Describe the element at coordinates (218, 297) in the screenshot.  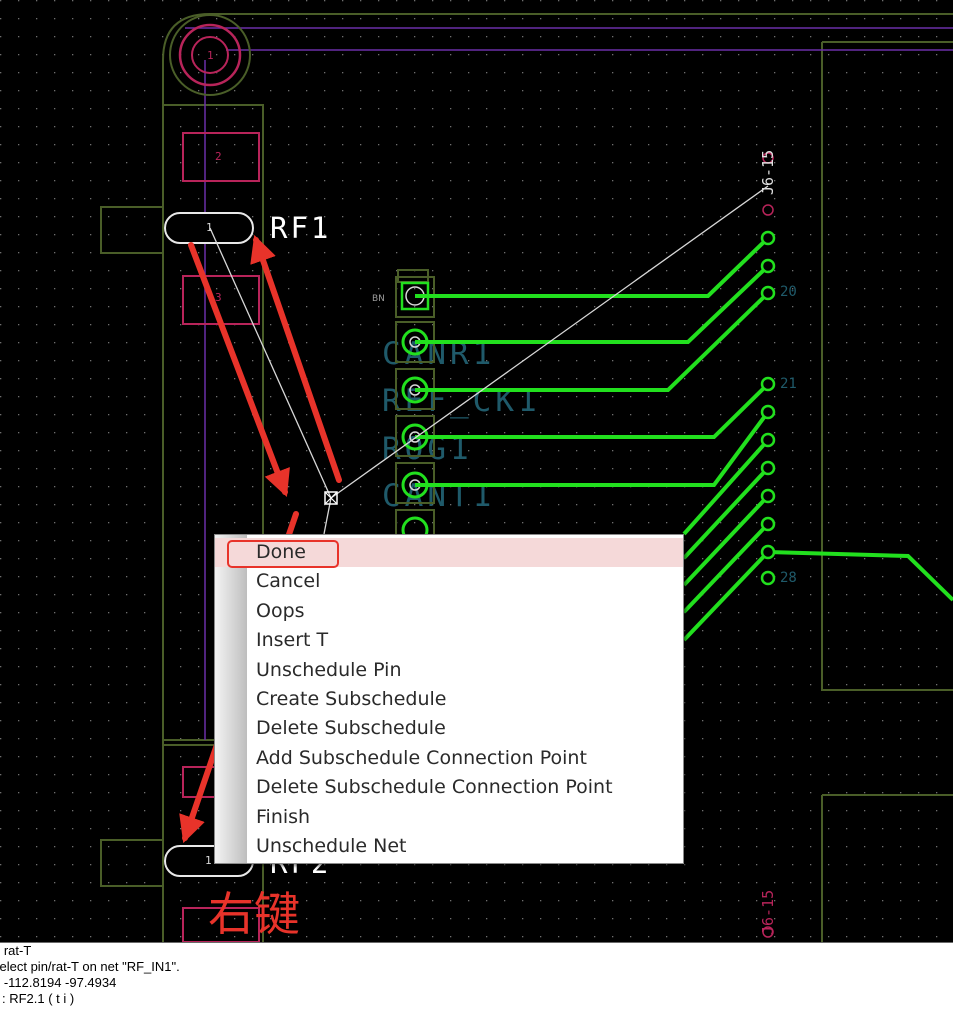
I see `pin-number: 3` at that location.